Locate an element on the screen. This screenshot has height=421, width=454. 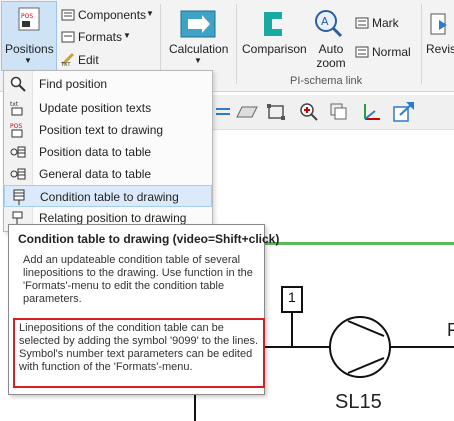
pump-label: SL15 is located at coordinates (358, 402).